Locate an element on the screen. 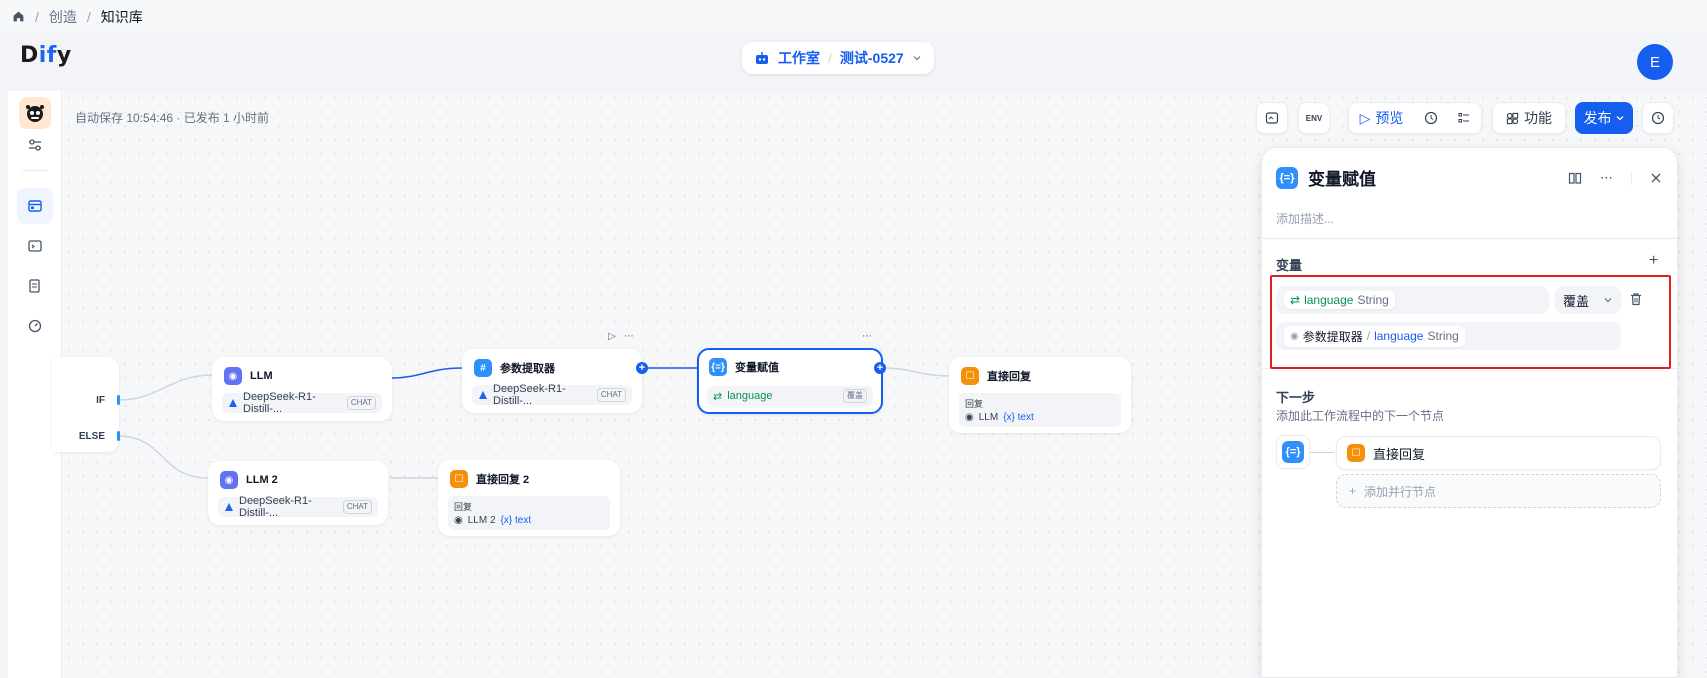 This screenshot has height=678, width=1707. reply-block: 回复 ◉ LLM {x} text is located at coordinates (1040, 410).